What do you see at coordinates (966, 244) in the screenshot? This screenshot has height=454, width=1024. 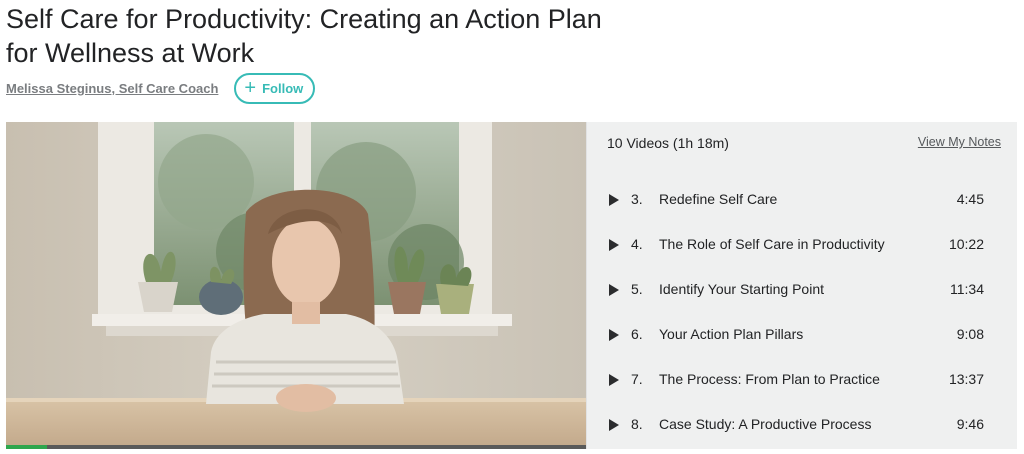 I see `lesson-duration: 10:22` at bounding box center [966, 244].